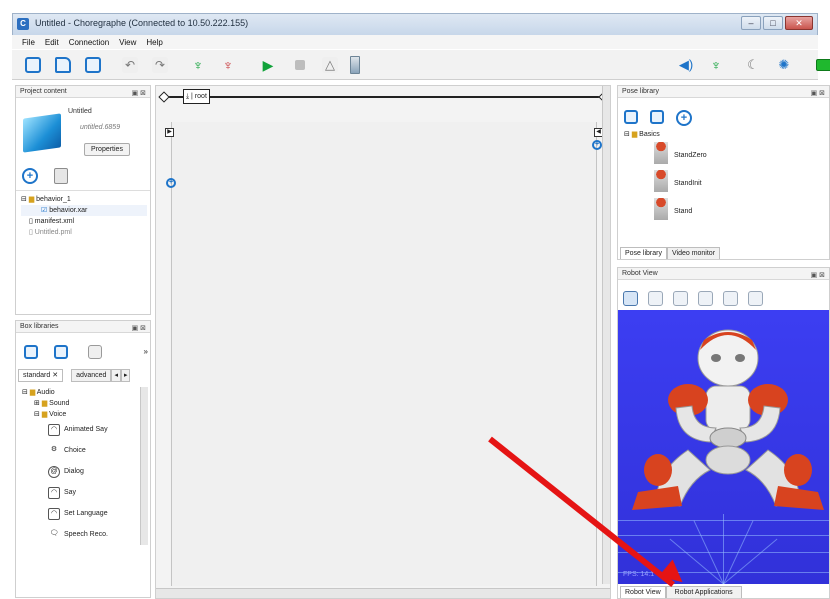 The width and height of the screenshot is (830, 599). I want to click on add-input-icon: +, so click(171, 183).